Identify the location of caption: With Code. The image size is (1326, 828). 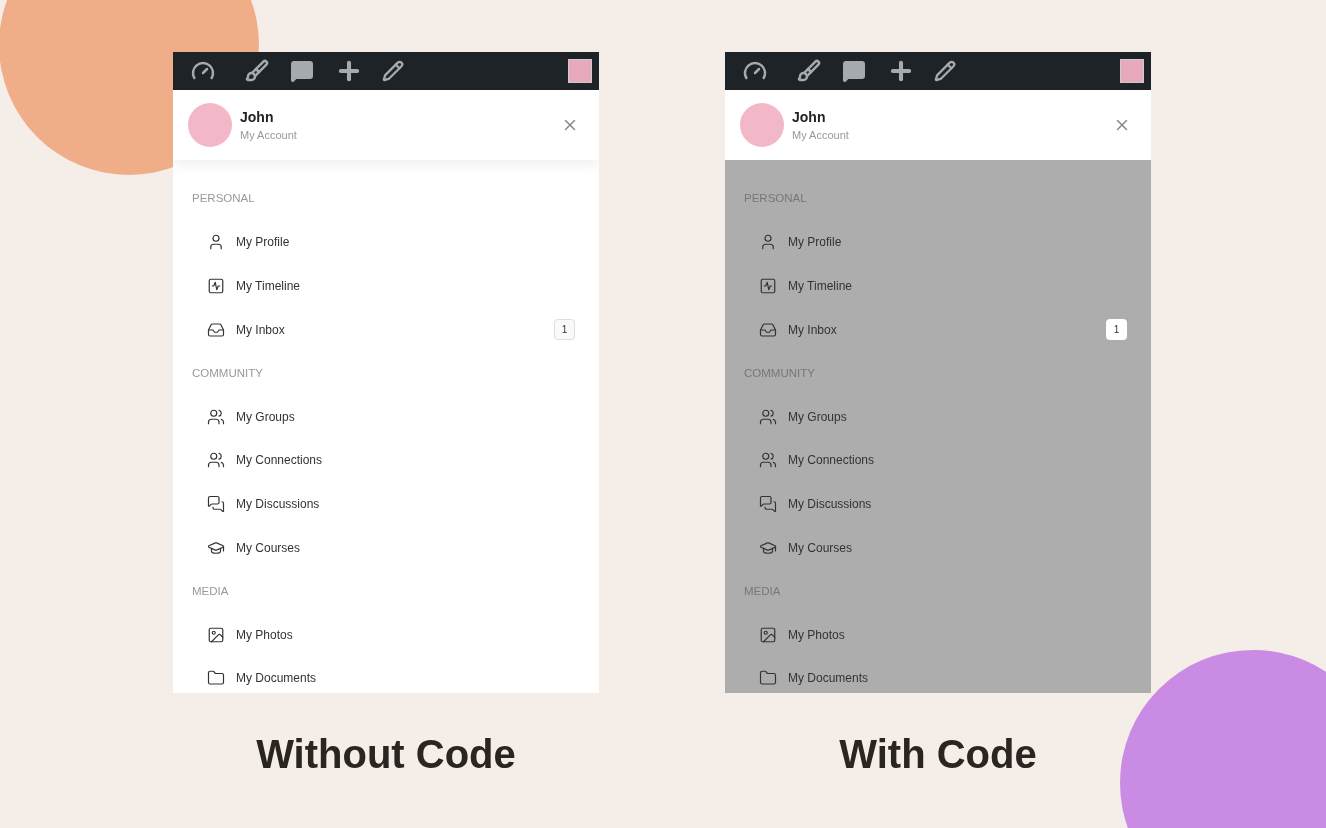
(938, 754).